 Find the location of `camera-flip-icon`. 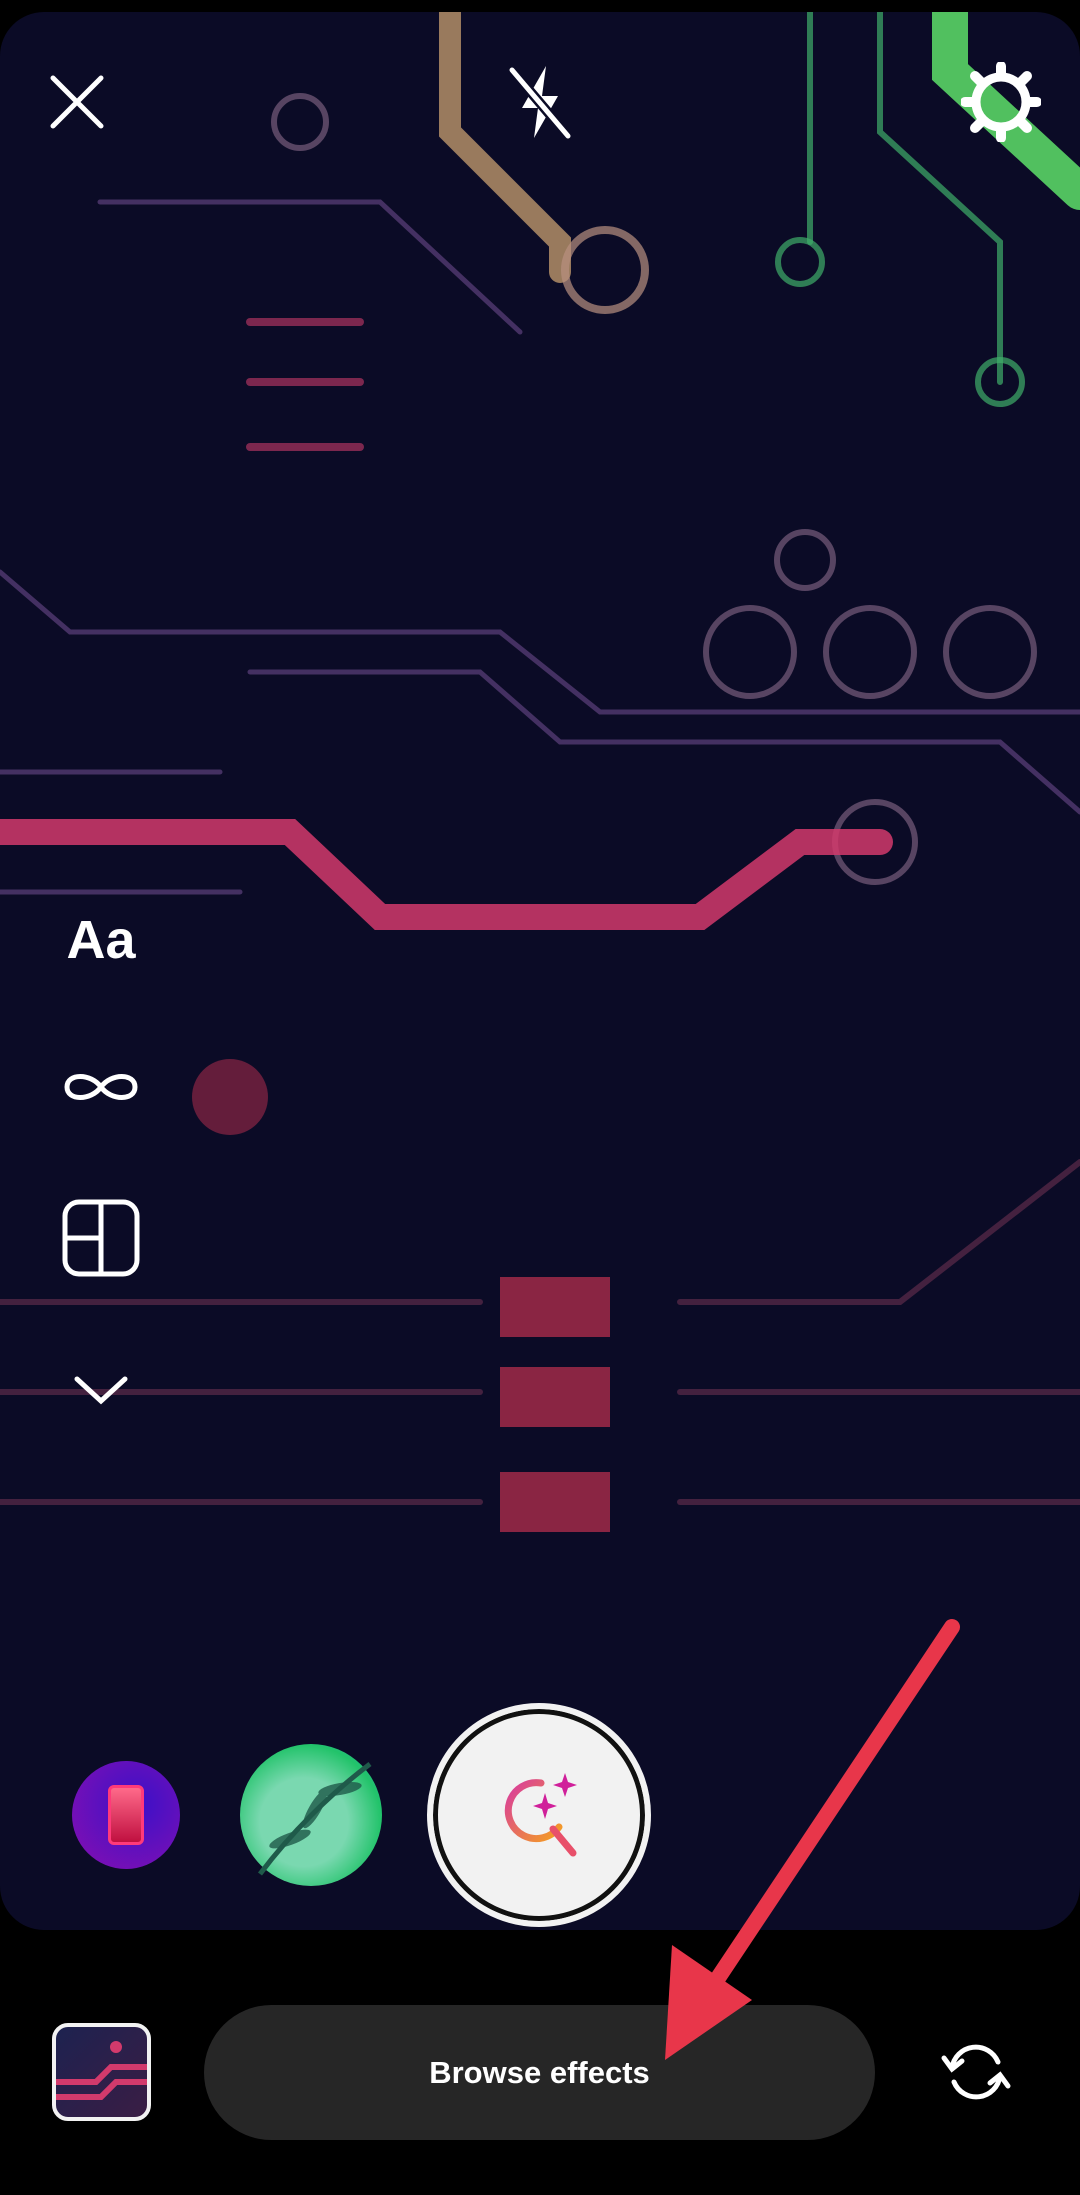

camera-flip-icon is located at coordinates (976, 2072).